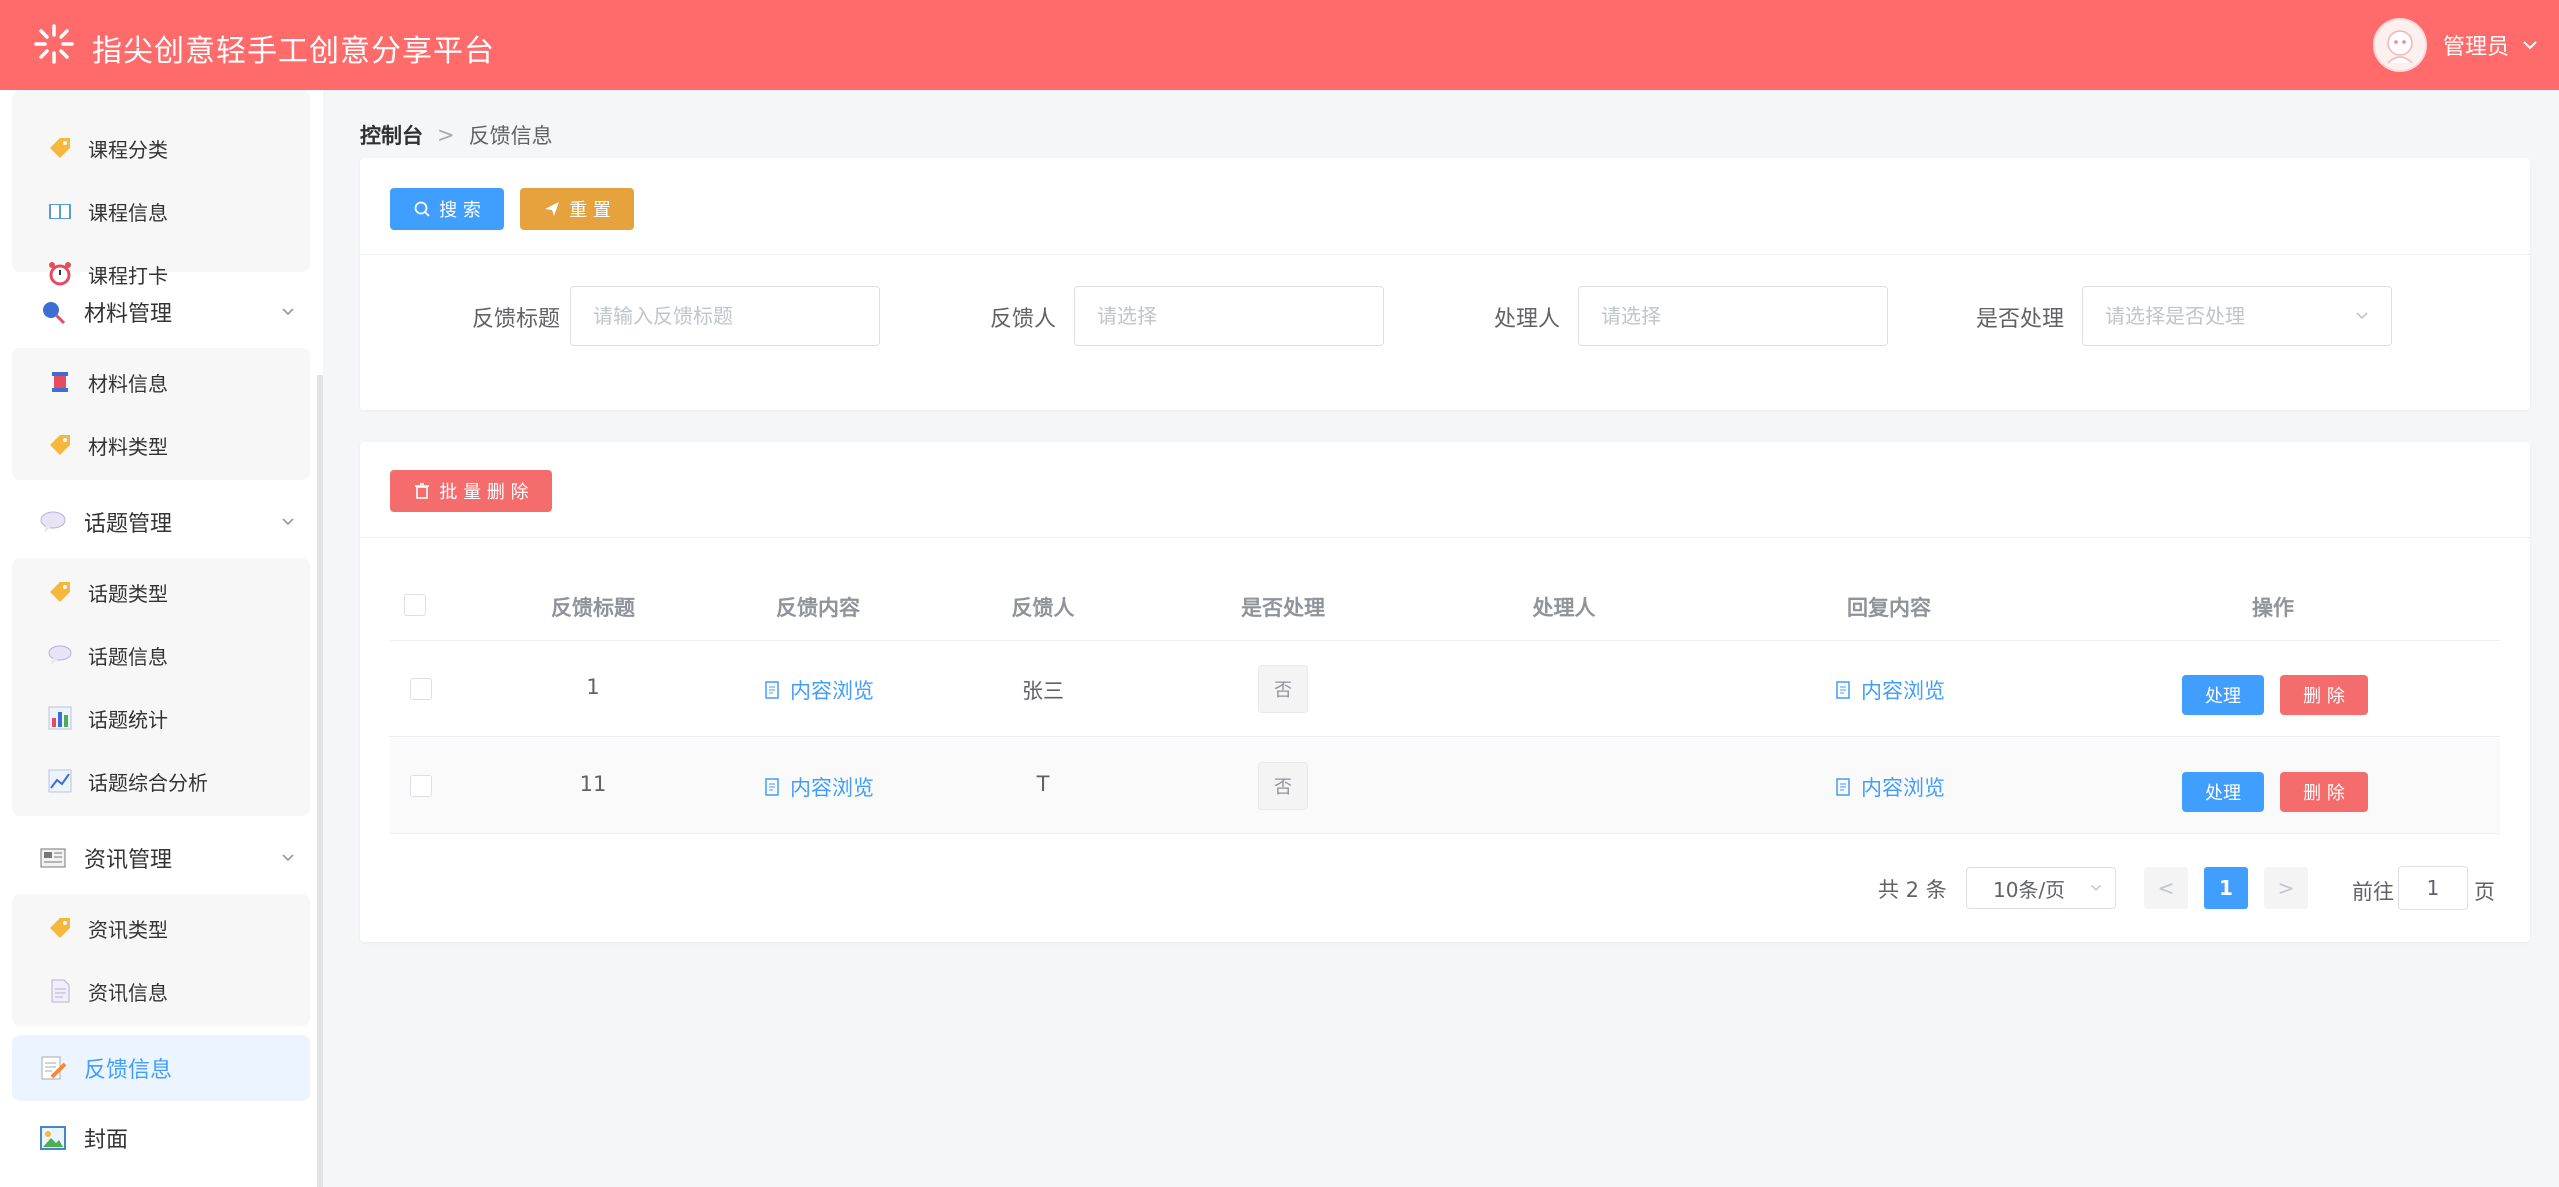  What do you see at coordinates (577, 209) in the screenshot?
I see `reset-button: 重 置` at bounding box center [577, 209].